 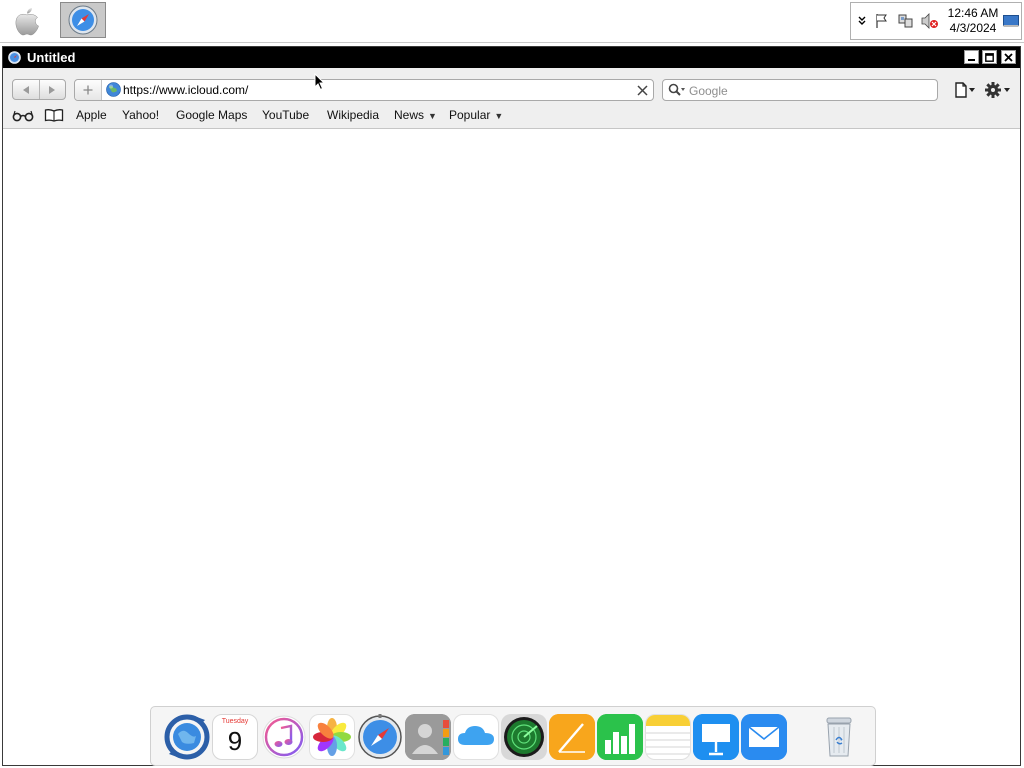 I want to click on dock-safari-app, so click(x=380, y=737).